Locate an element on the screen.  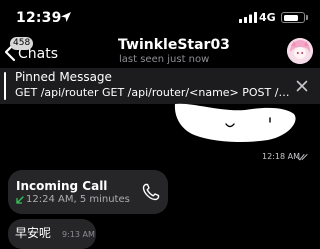
chat-title: TwinkleStar03 is located at coordinates (174, 45).